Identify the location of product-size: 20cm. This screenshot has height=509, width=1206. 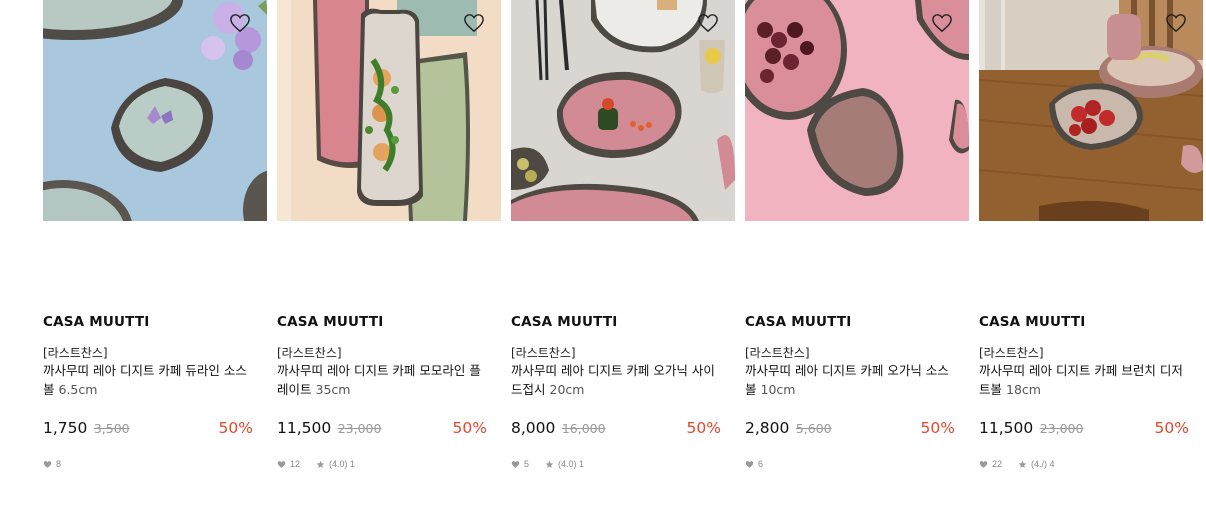
(567, 389).